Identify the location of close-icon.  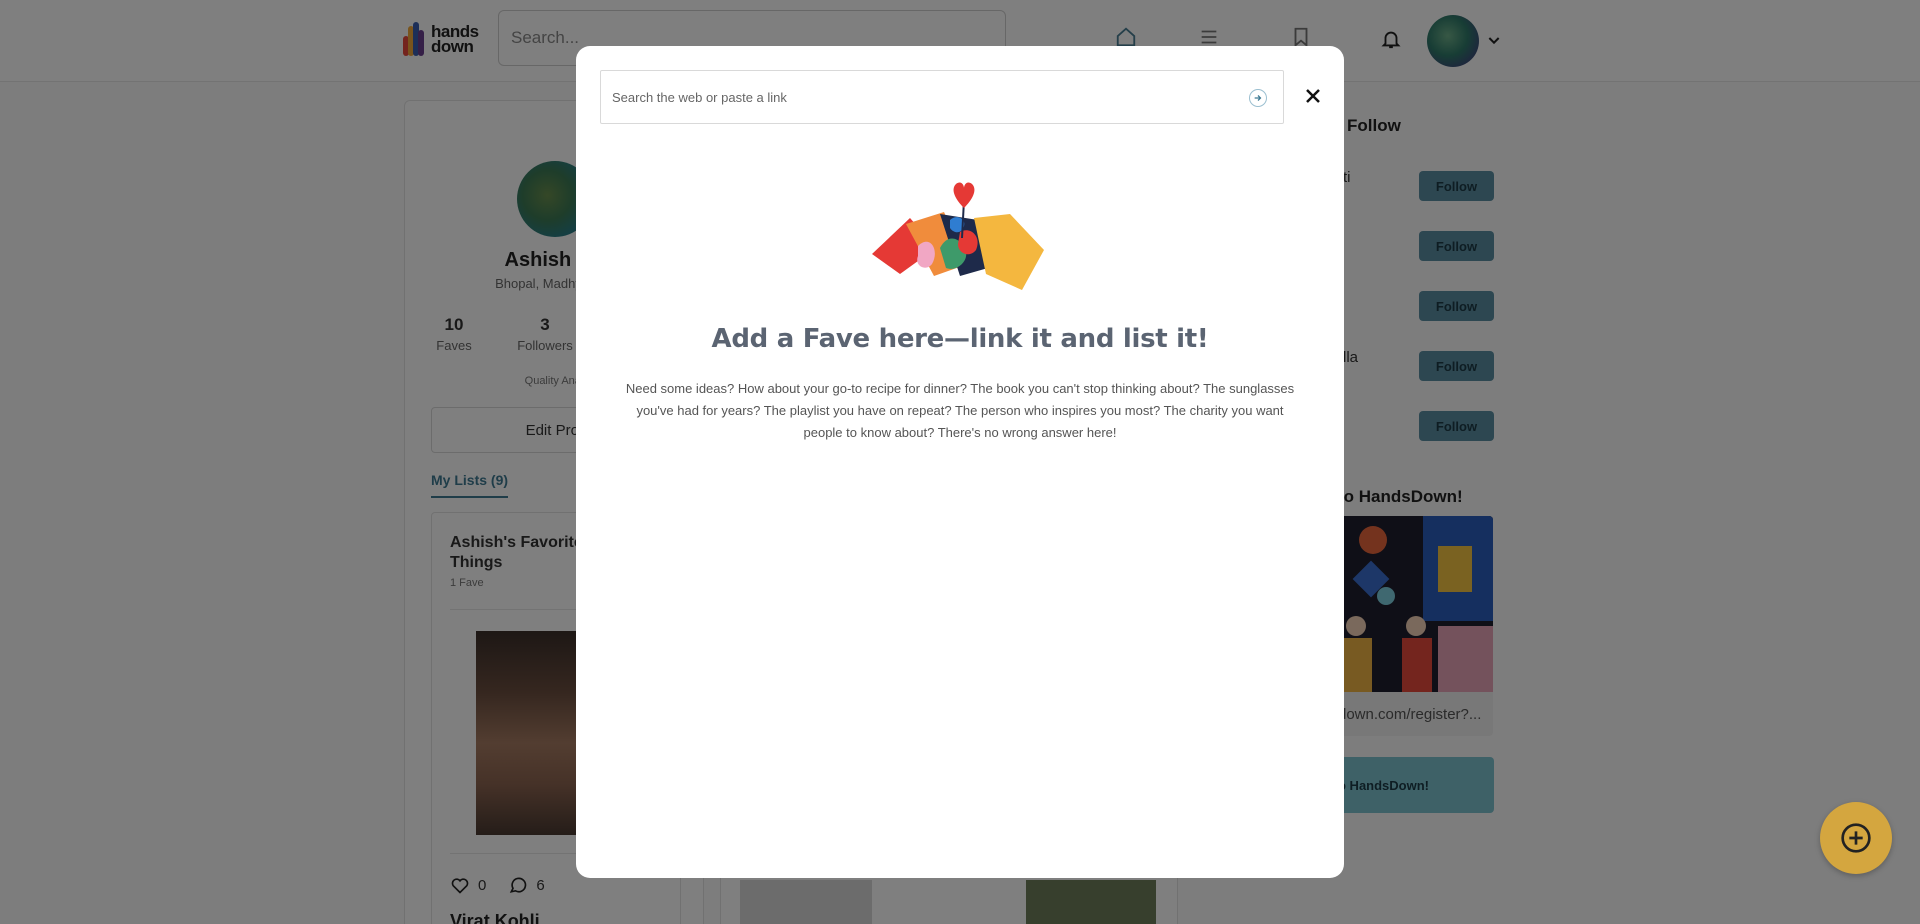
(1313, 96).